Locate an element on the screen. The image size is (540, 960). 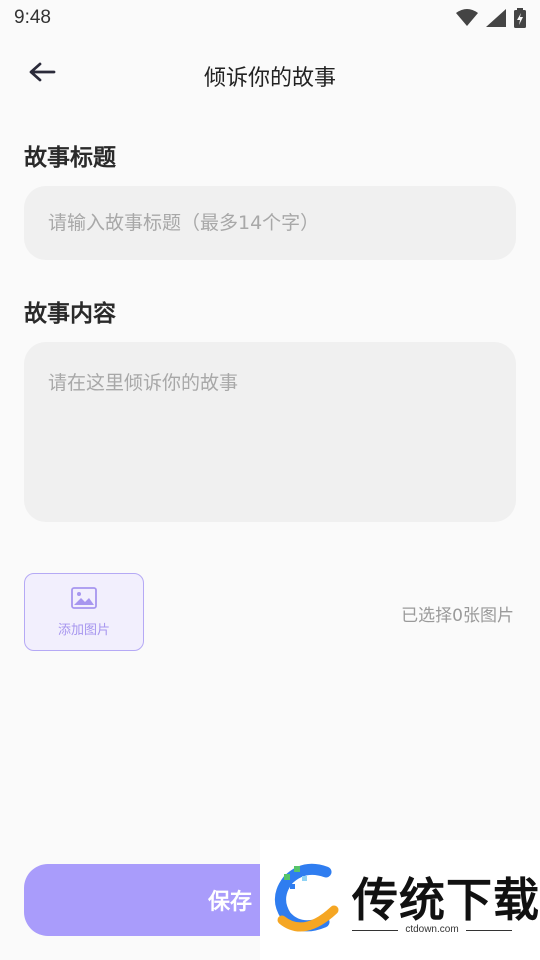
status-bar: 9:48 is located at coordinates (270, 18).